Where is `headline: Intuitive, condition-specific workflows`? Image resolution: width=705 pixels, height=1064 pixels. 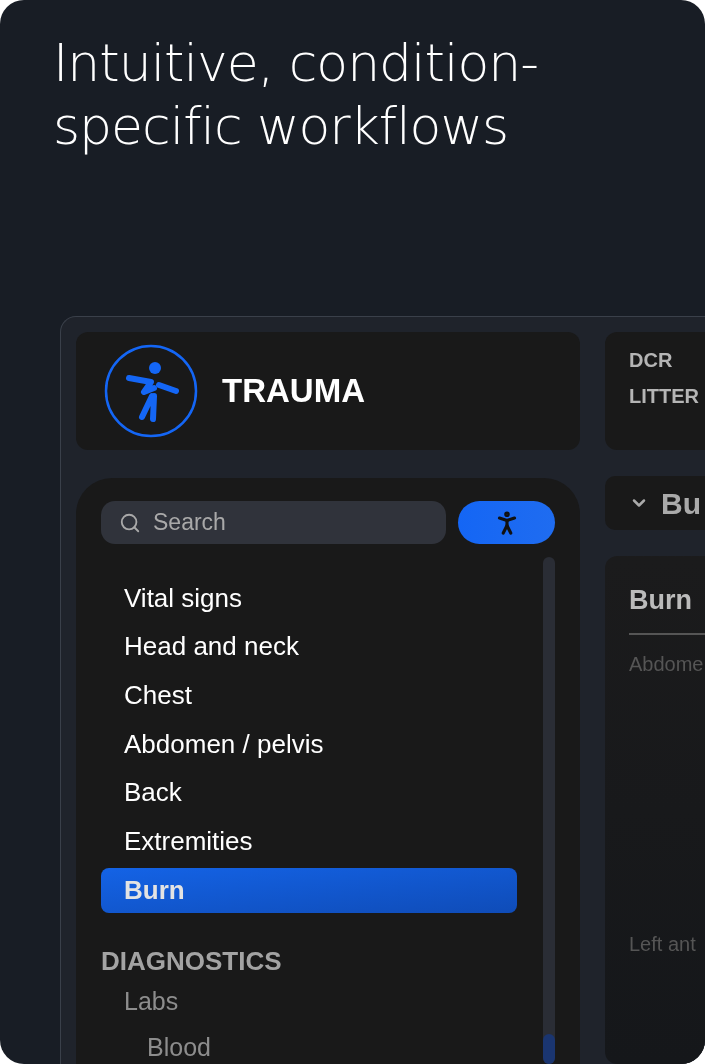 headline: Intuitive, condition-specific workflows is located at coordinates (296, 95).